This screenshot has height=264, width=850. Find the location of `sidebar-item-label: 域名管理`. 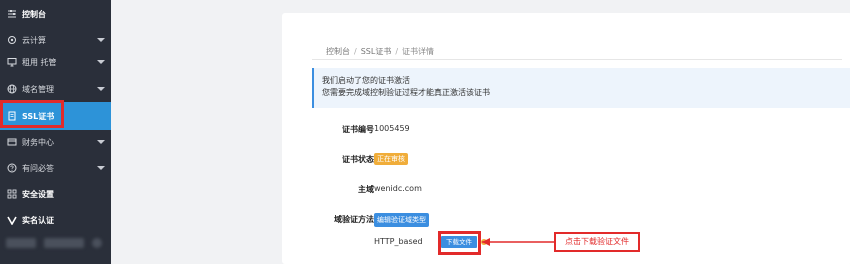

sidebar-item-label: 域名管理 is located at coordinates (38, 89).